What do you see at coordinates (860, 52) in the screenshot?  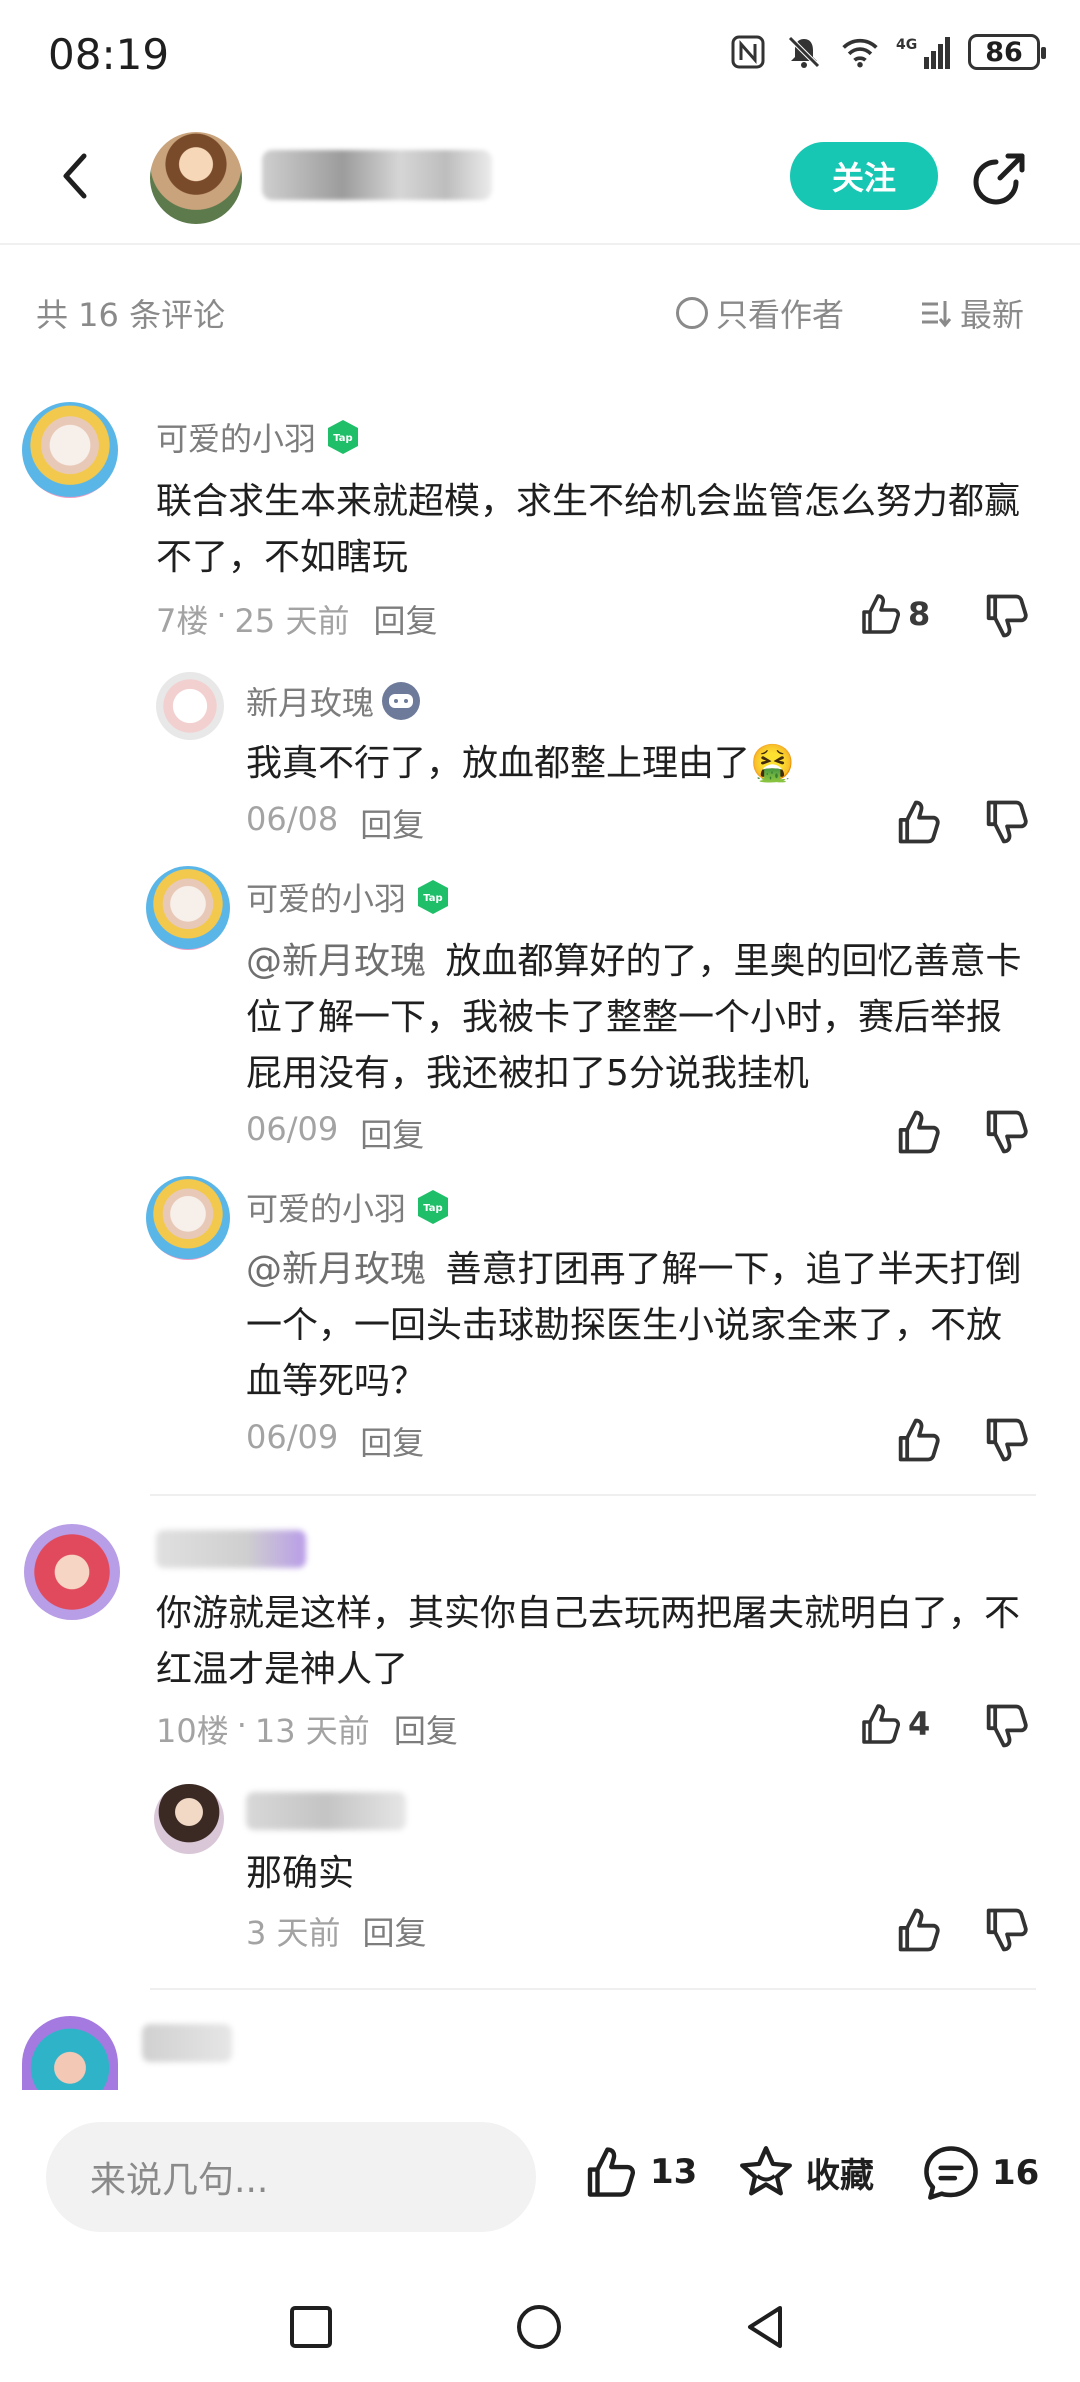 I see `wifi-icon` at bounding box center [860, 52].